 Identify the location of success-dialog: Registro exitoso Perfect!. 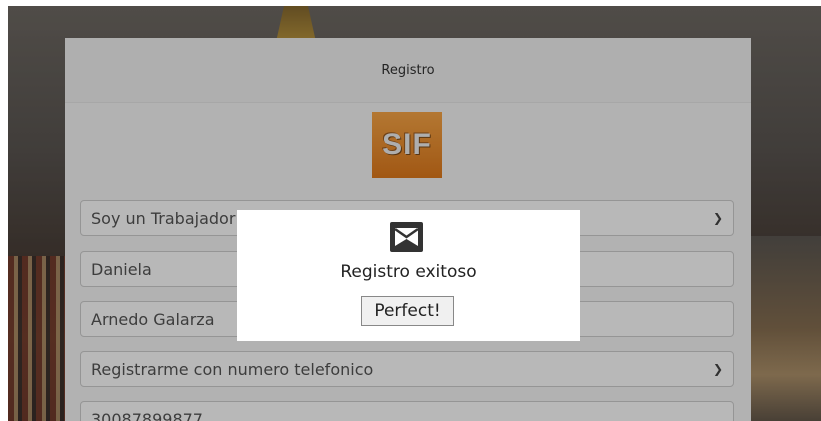
(408, 275).